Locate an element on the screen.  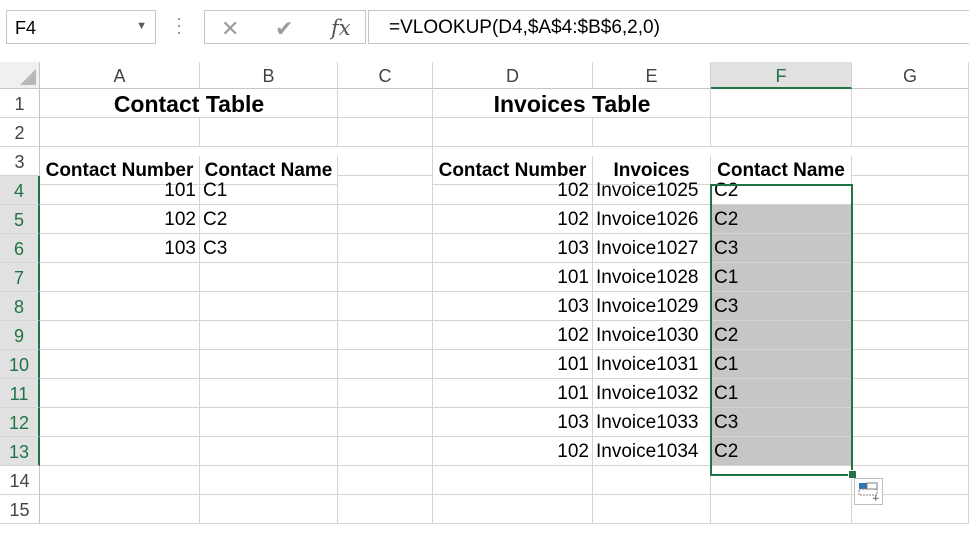
invoice-cell: Invoice1027 is located at coordinates (652, 248).